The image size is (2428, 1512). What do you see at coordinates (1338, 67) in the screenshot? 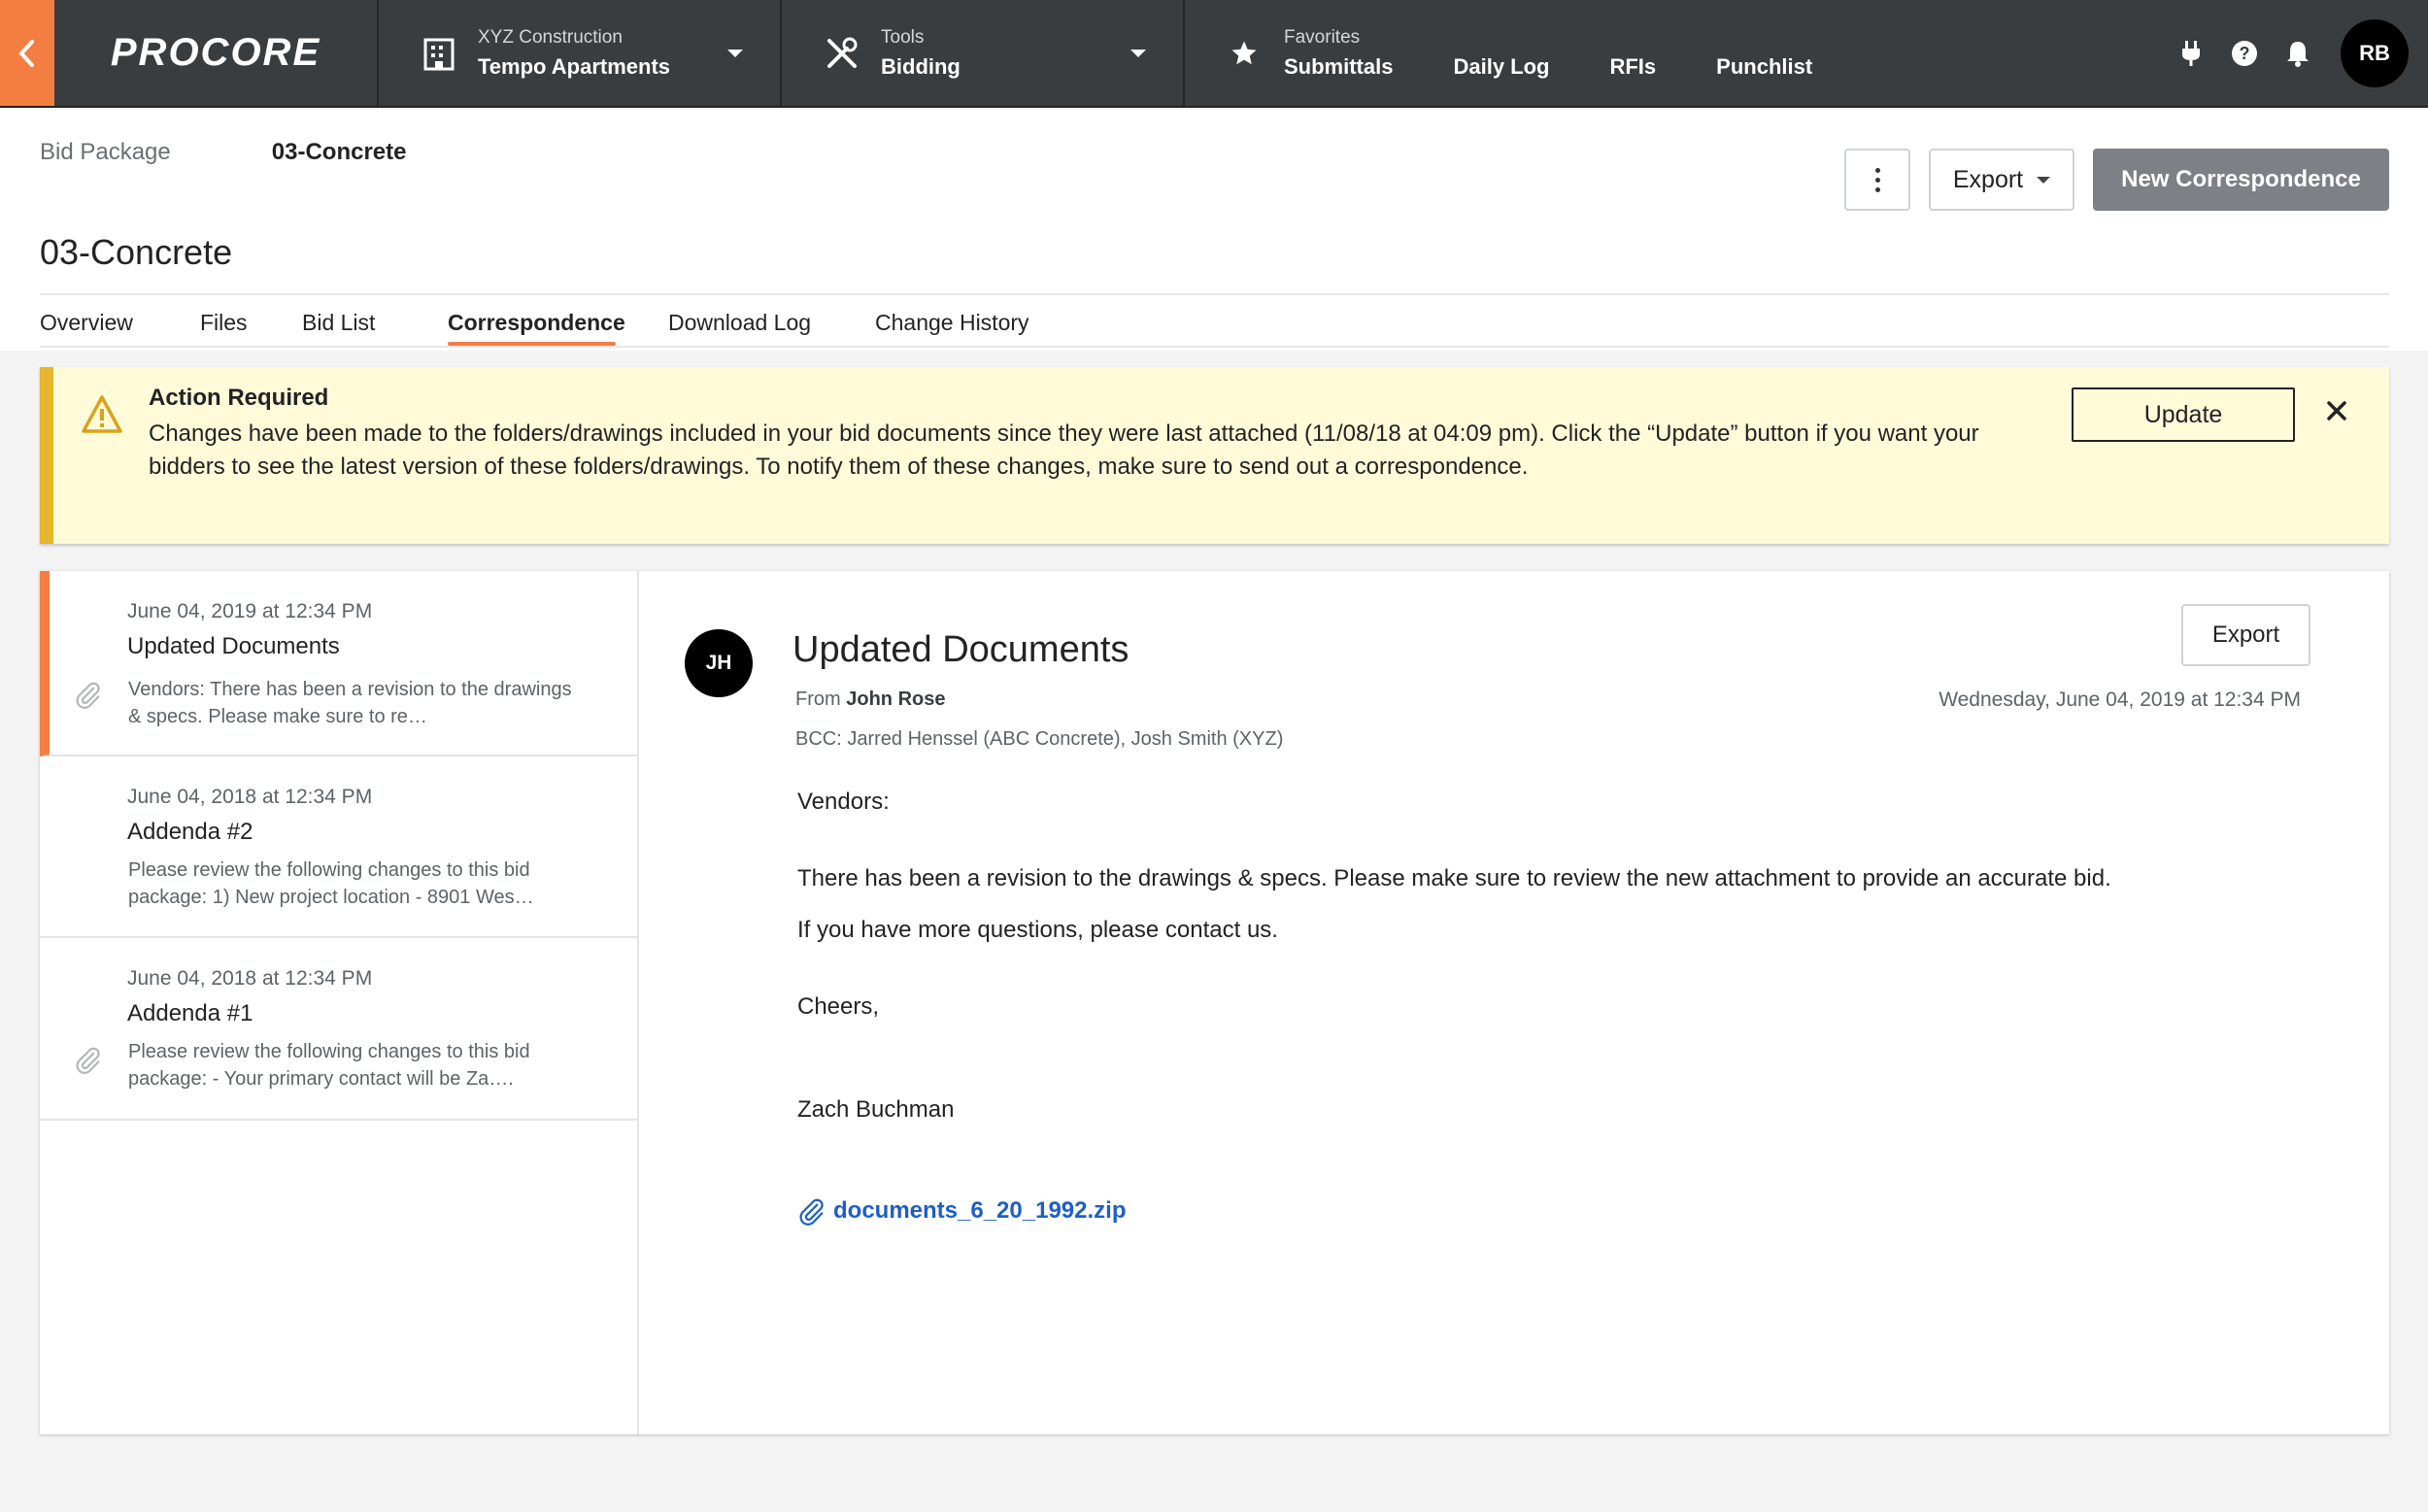
I see `favorite-link-submittals: Submittals` at bounding box center [1338, 67].